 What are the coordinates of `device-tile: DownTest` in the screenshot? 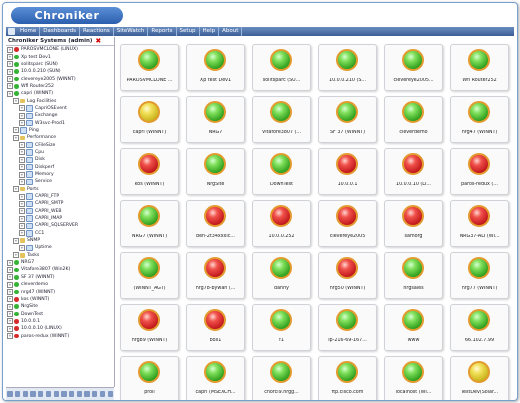 It's located at (281, 171).